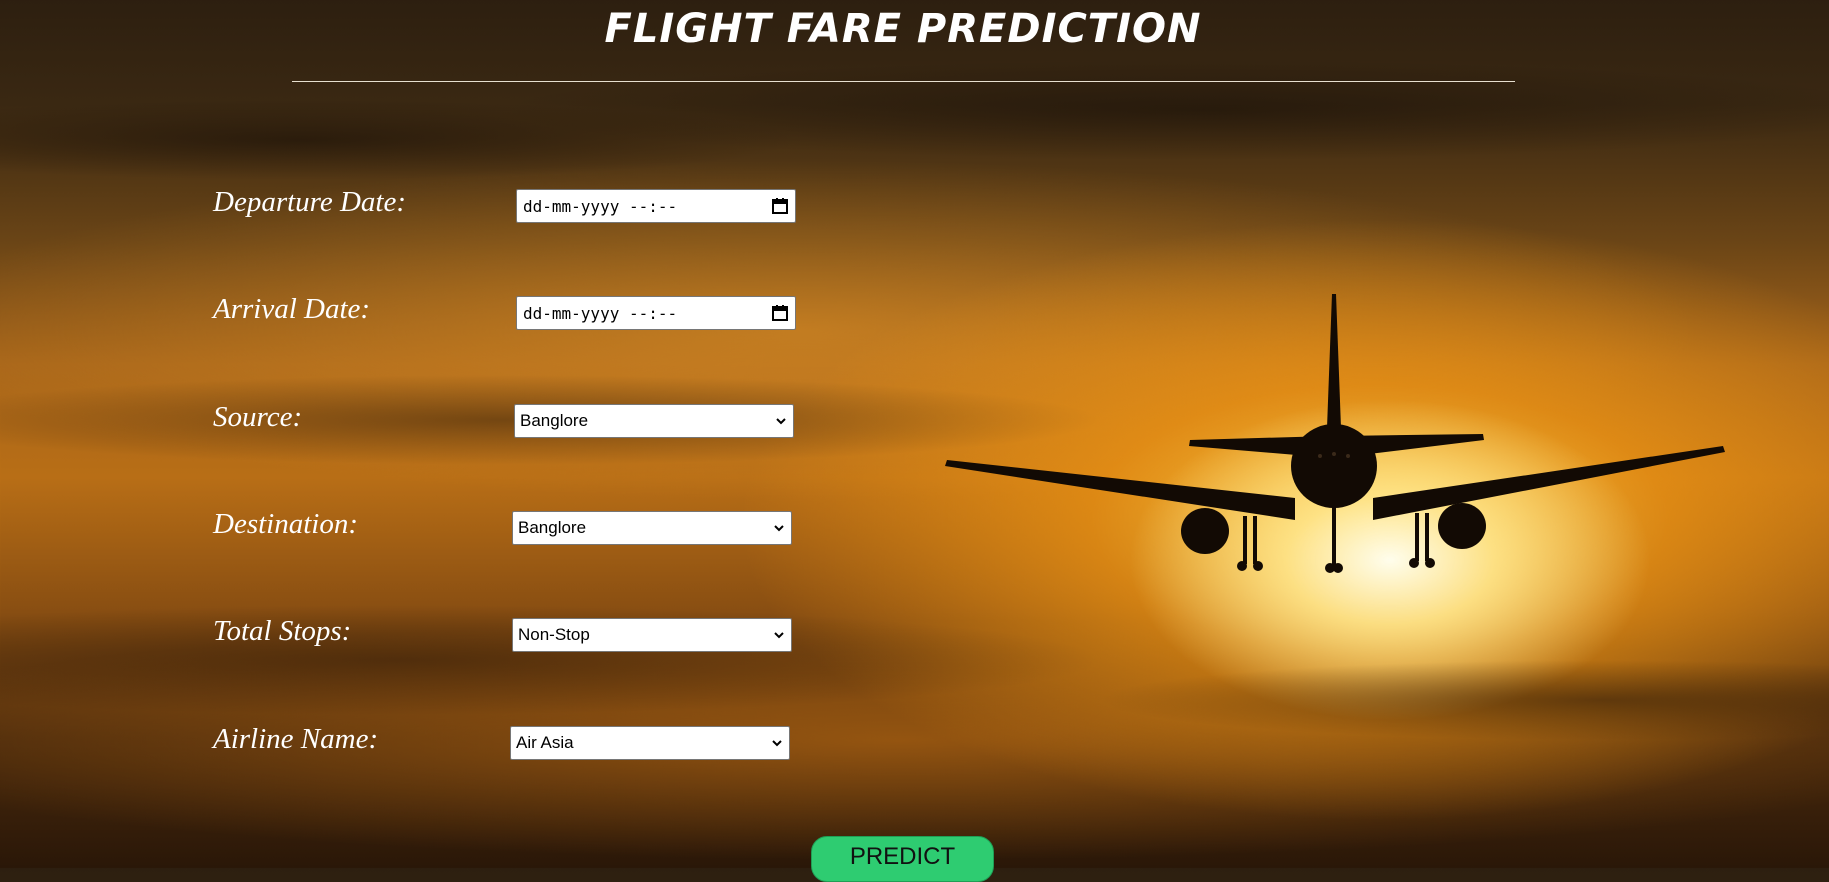  I want to click on arrival-date-input: dd-mm-yyyy --:--, so click(656, 313).